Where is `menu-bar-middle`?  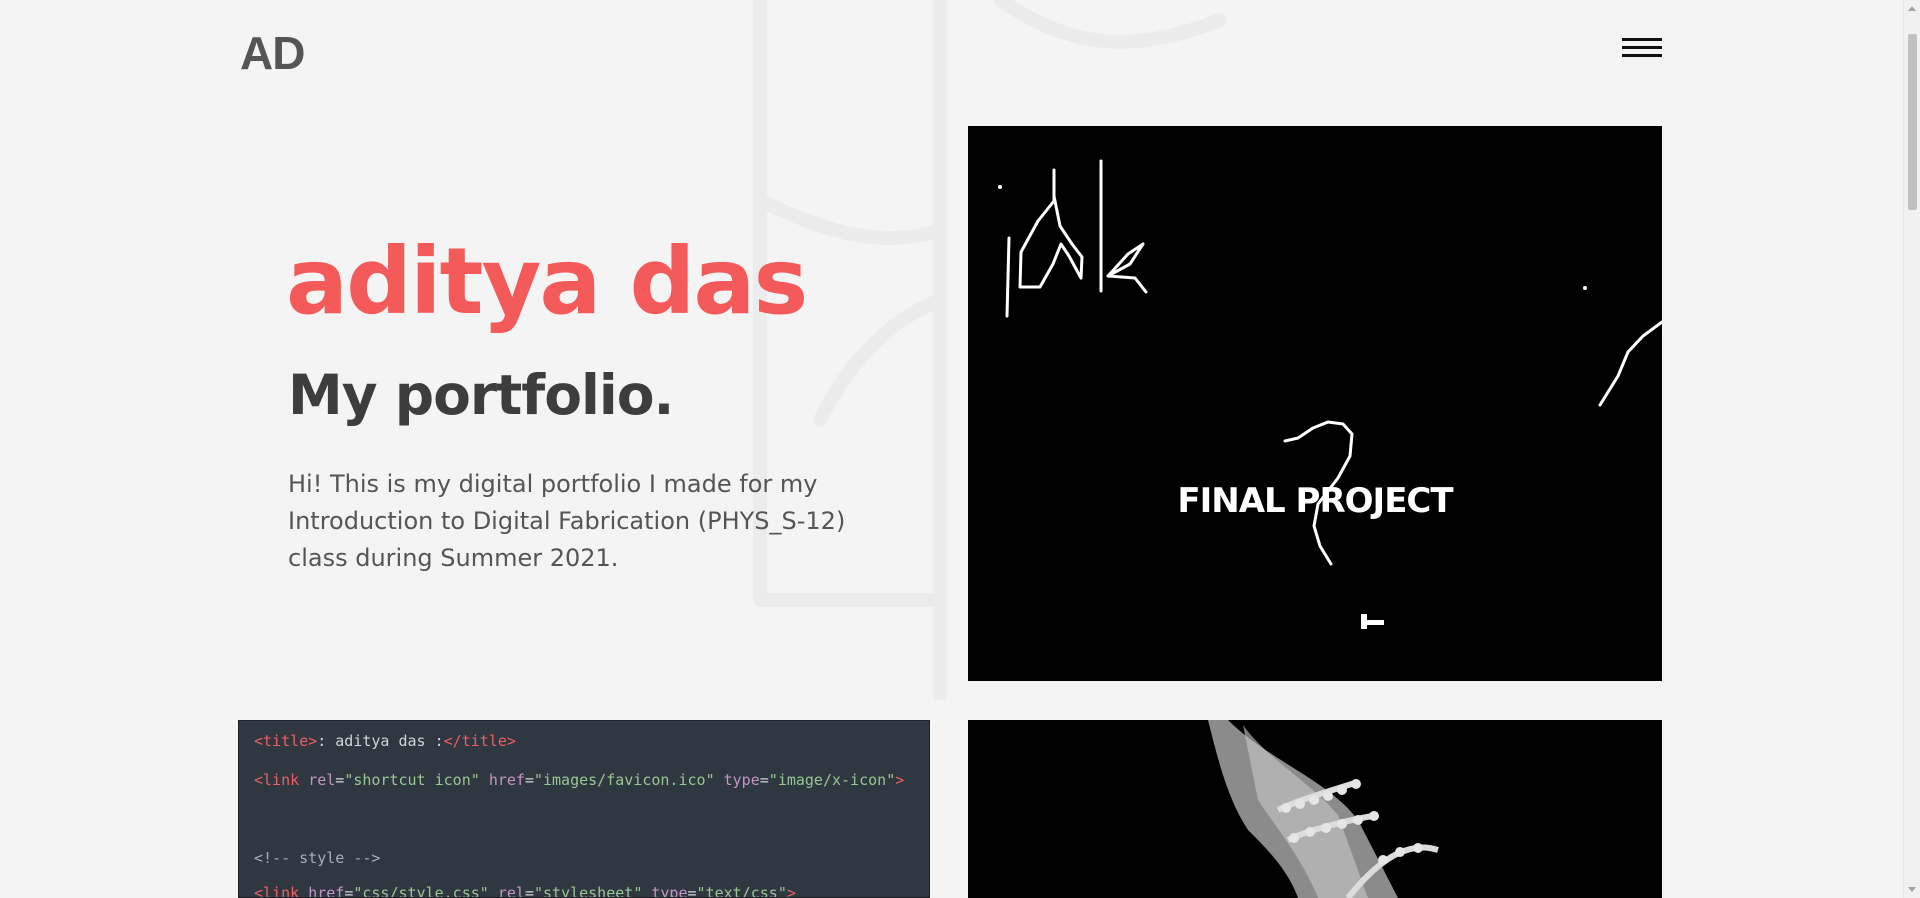 menu-bar-middle is located at coordinates (1642, 47).